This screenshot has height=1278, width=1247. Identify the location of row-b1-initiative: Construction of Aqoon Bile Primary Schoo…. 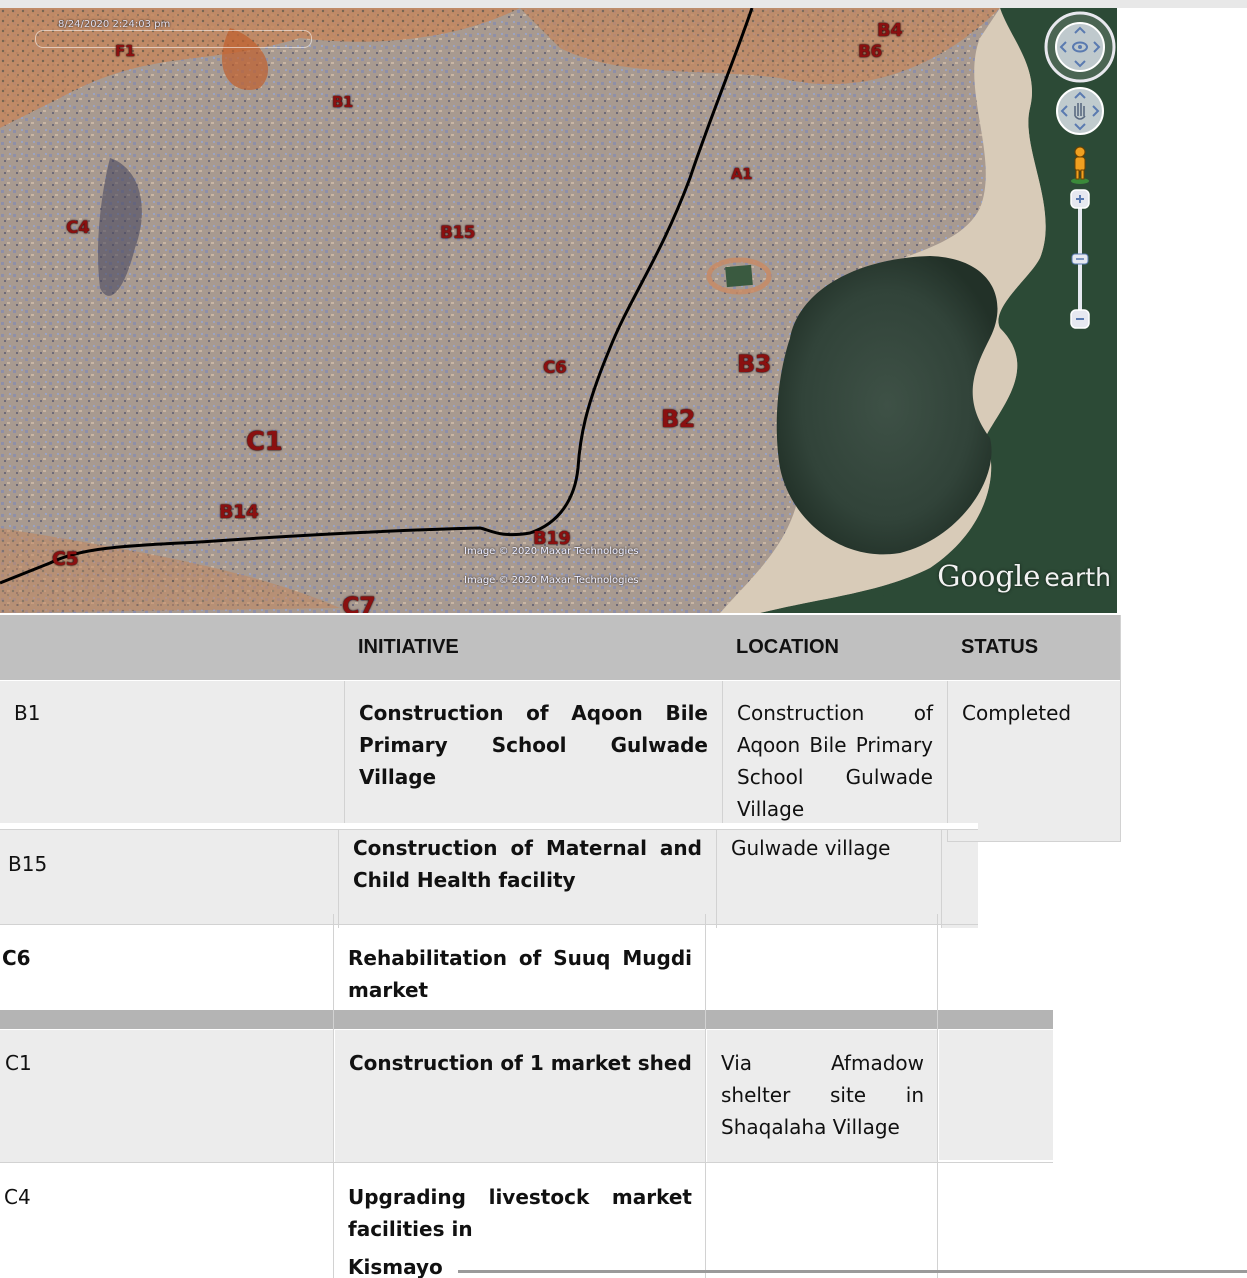
(533, 752).